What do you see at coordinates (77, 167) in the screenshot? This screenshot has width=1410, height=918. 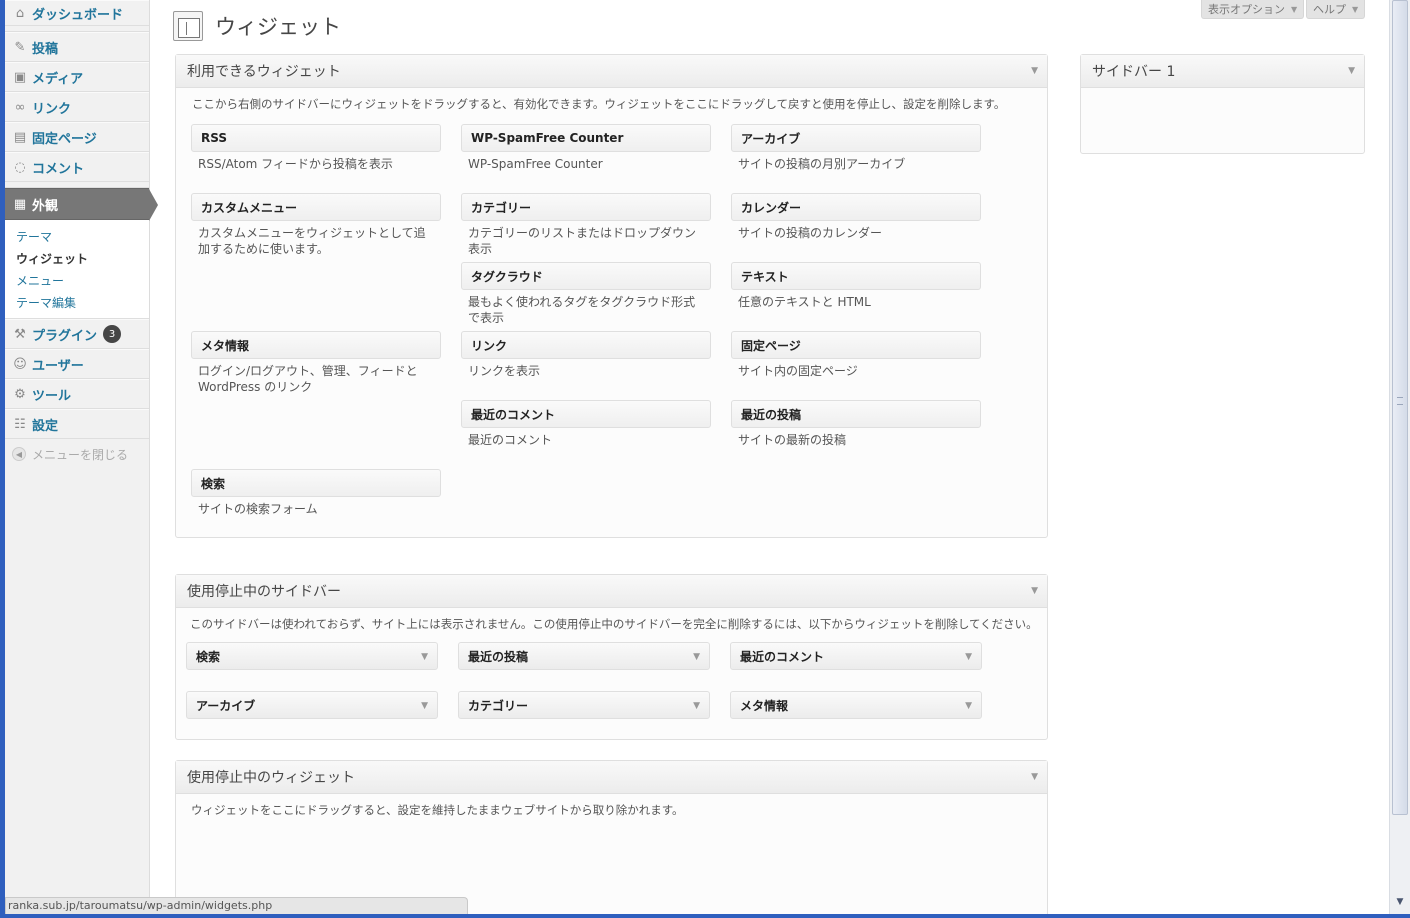 I see `menu-comments: ◌ コメント` at bounding box center [77, 167].